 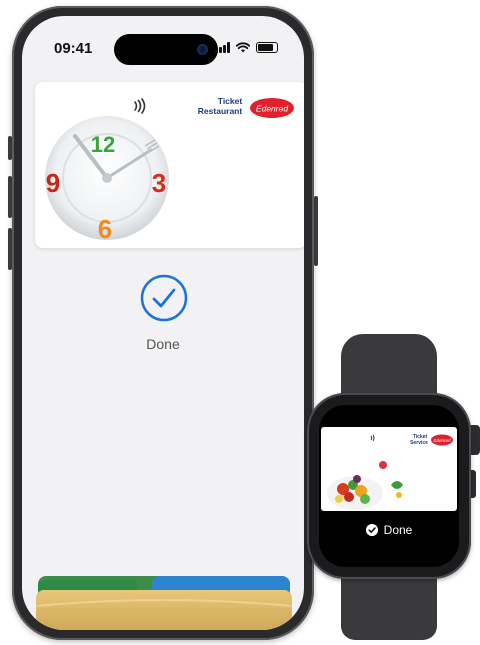 I want to click on clock-digit-6: 6, so click(x=105, y=229).